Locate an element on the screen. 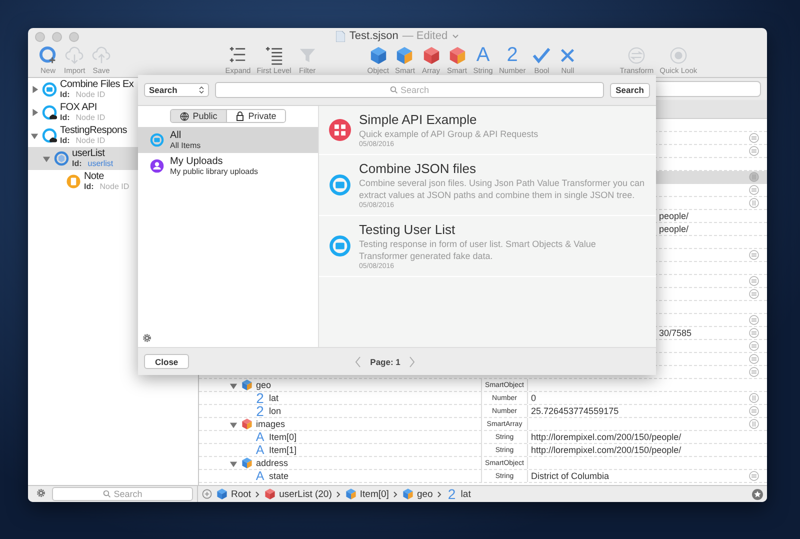  updown-icon is located at coordinates (201, 90).